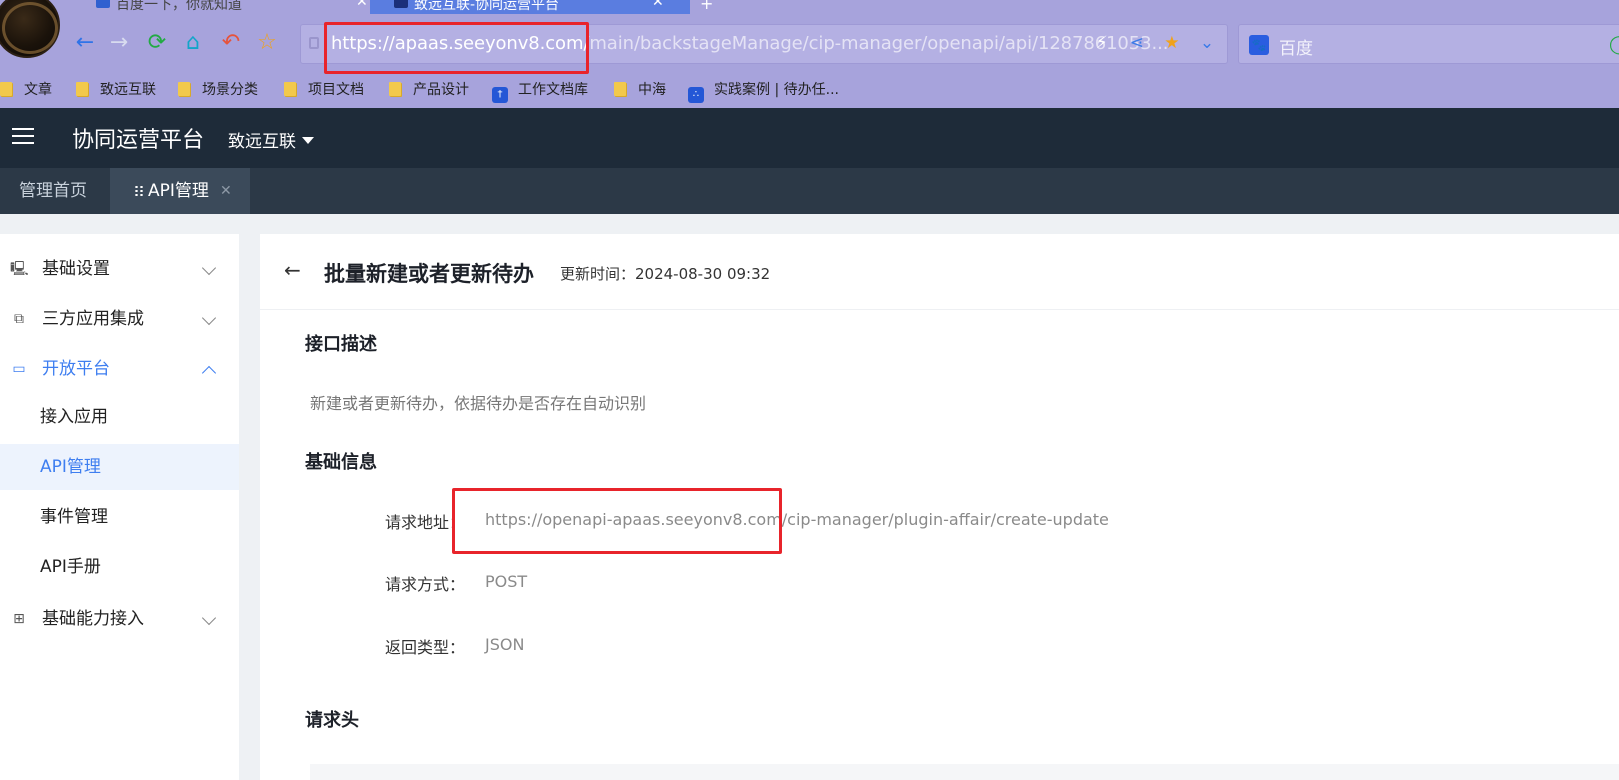 This screenshot has height=780, width=1619. I want to click on browser-tab-label: 百度一下，你就知道, so click(179, 6).